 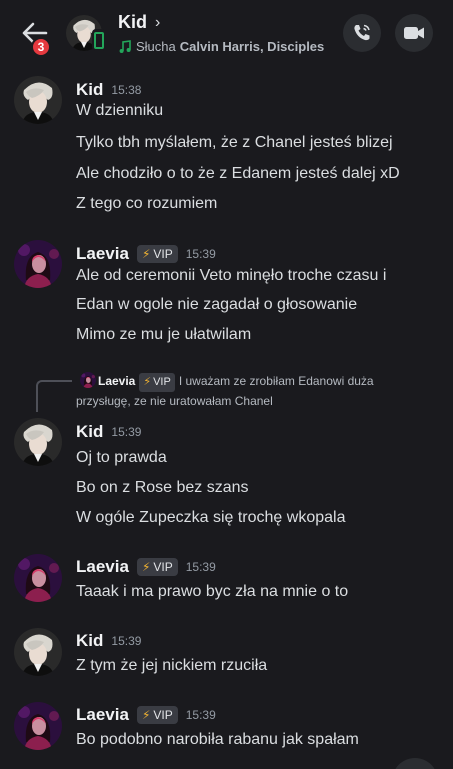 I want to click on contact-name: Kid, so click(x=132, y=22).